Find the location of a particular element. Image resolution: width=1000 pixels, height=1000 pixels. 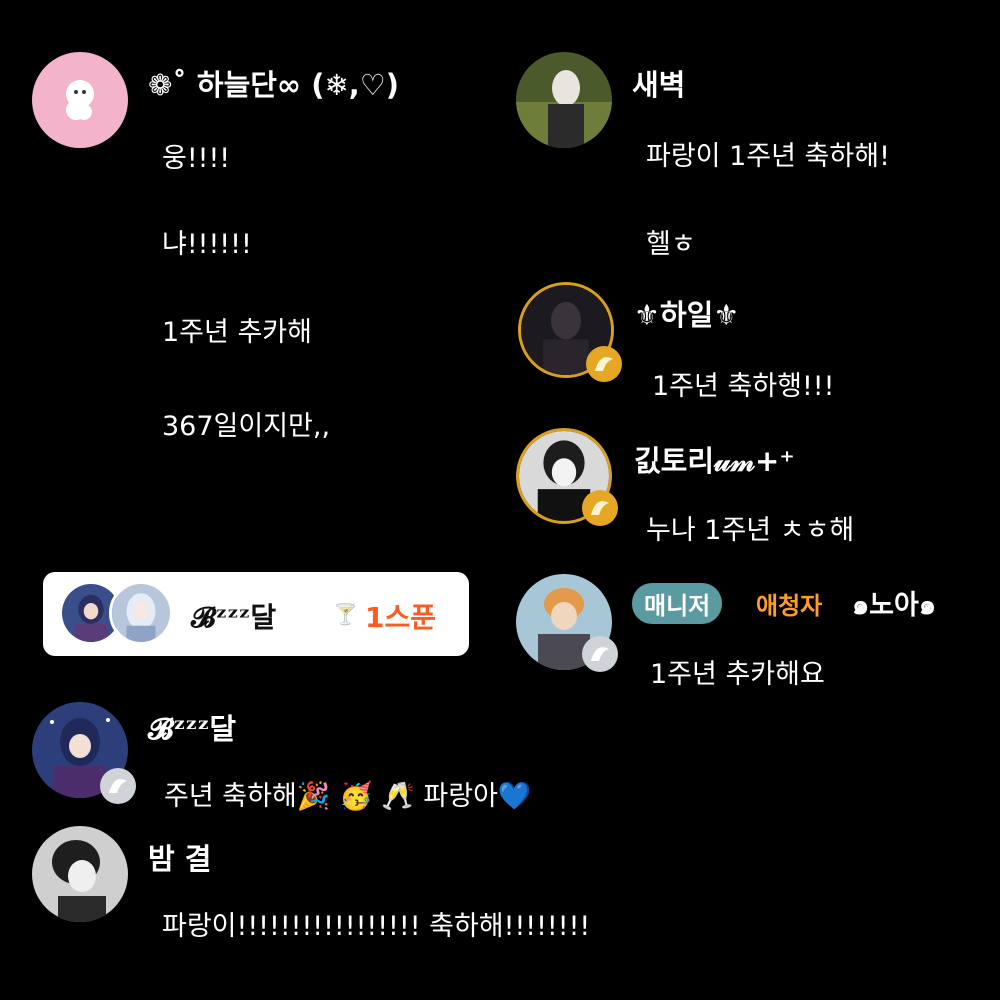

avatar-bam-gyeol is located at coordinates (80, 874).